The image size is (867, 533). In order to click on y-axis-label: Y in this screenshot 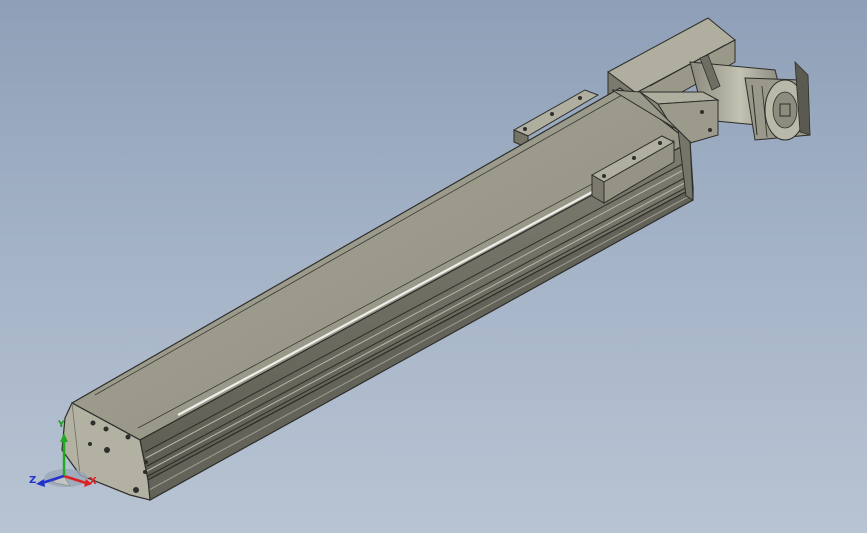, I will do `click(61, 425)`.